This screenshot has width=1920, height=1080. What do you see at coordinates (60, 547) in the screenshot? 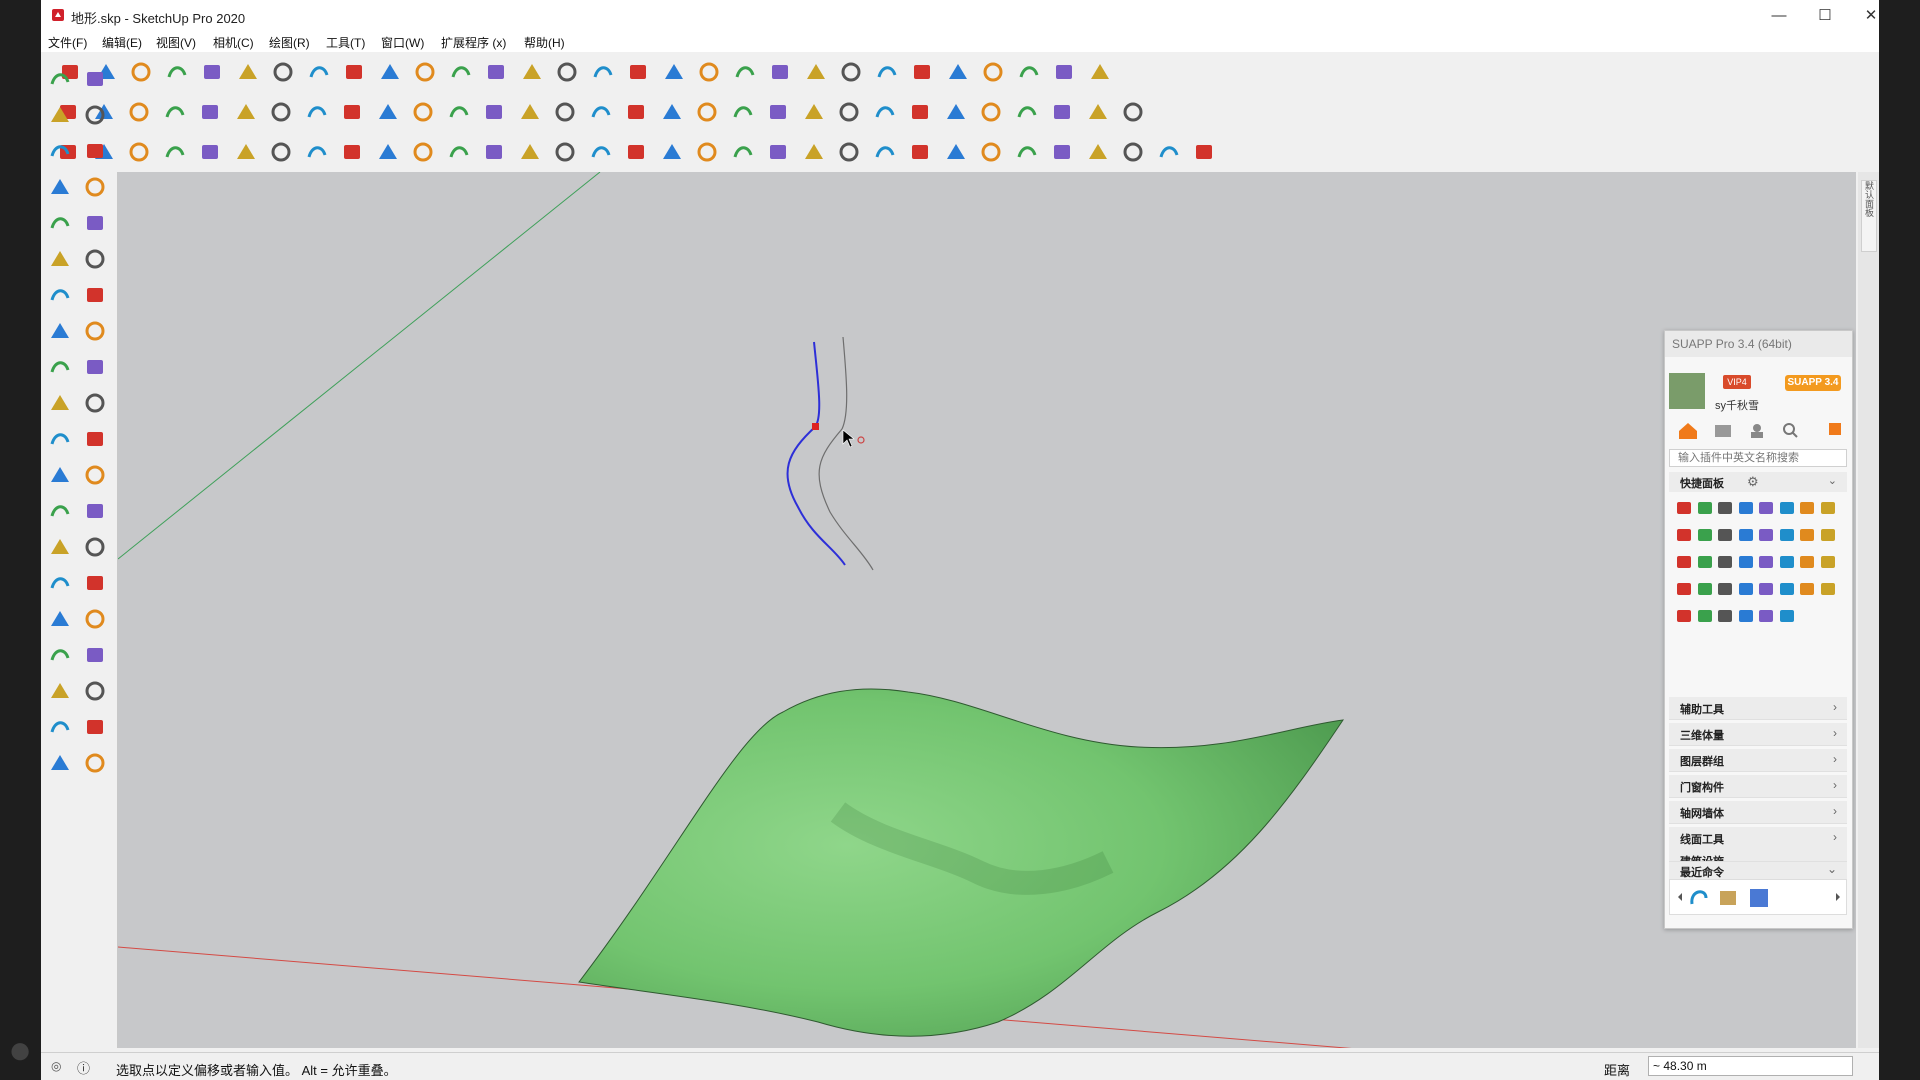
I see `orbit-icon` at bounding box center [60, 547].